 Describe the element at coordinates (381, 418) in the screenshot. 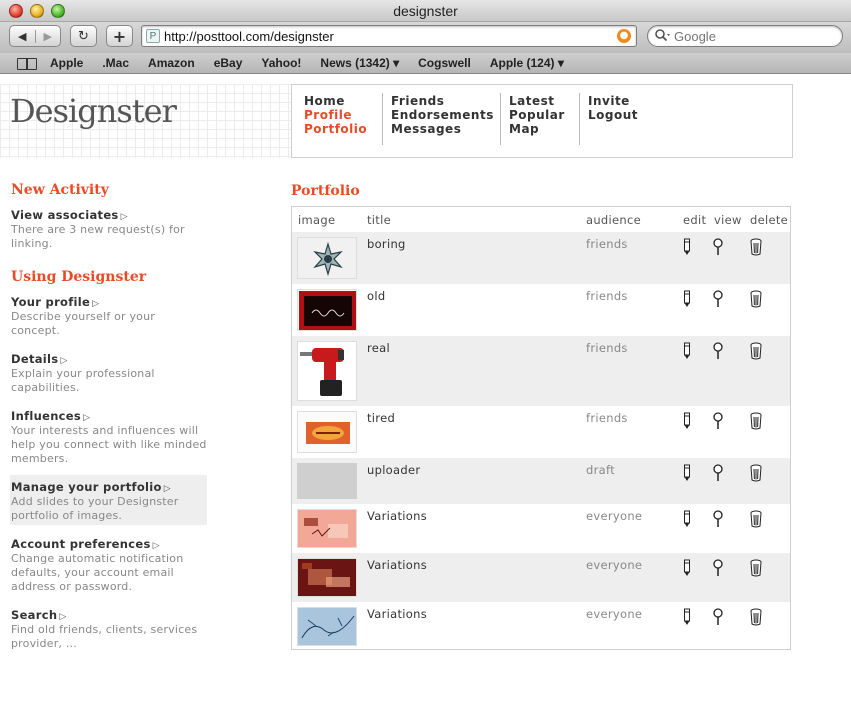

I see `row-title: tired` at that location.